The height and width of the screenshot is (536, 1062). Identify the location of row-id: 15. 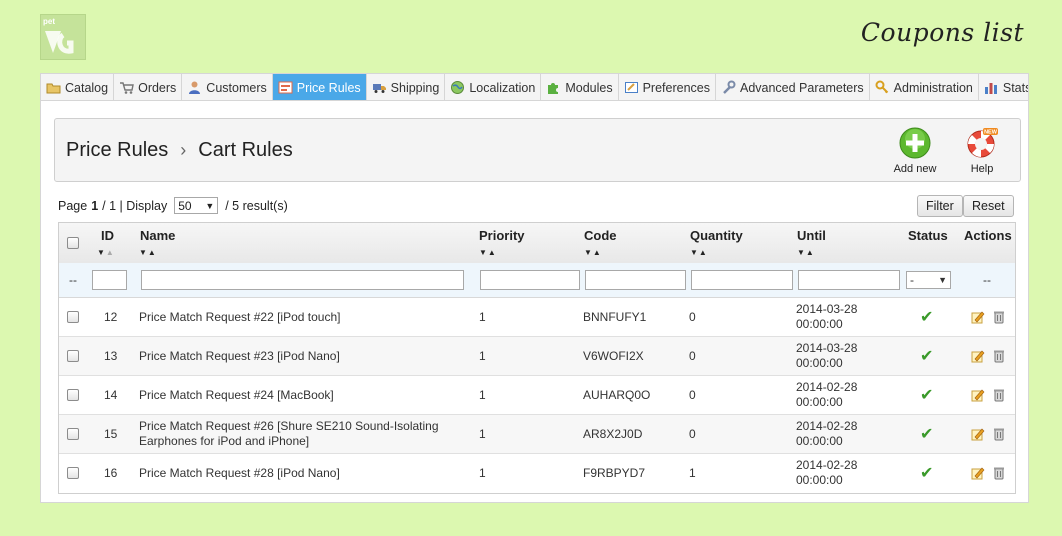
(111, 434).